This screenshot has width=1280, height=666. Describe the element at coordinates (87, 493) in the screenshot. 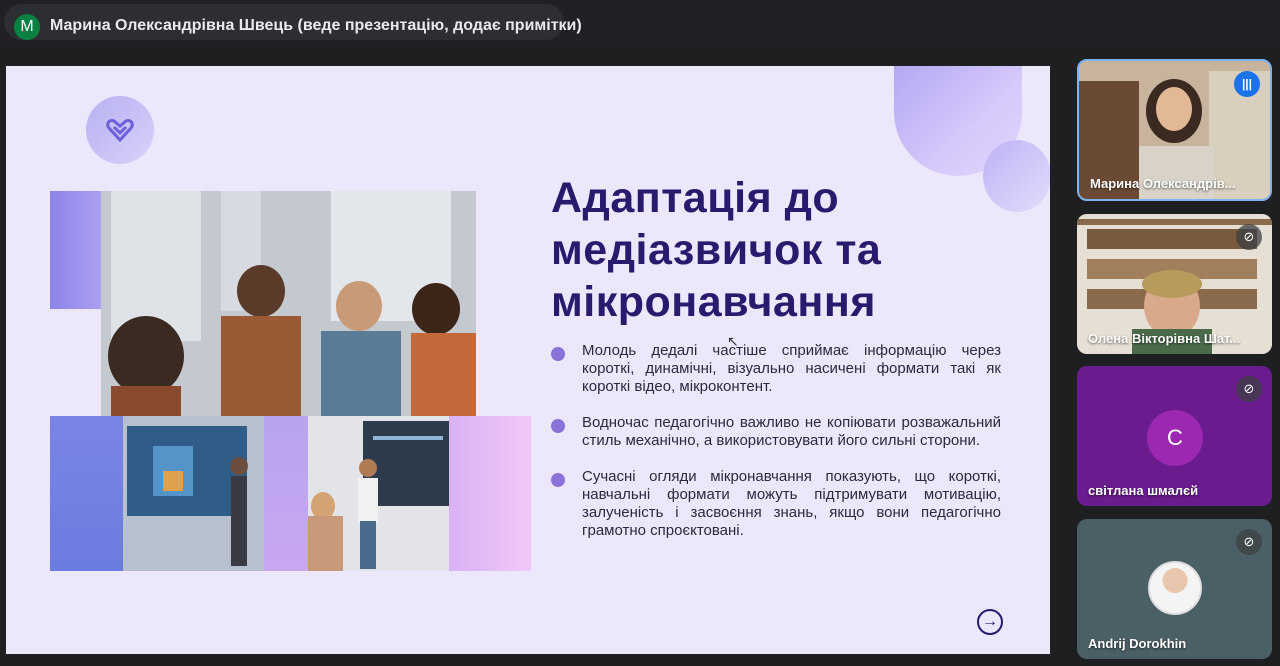

I see `gradient-block-bottom-left` at that location.